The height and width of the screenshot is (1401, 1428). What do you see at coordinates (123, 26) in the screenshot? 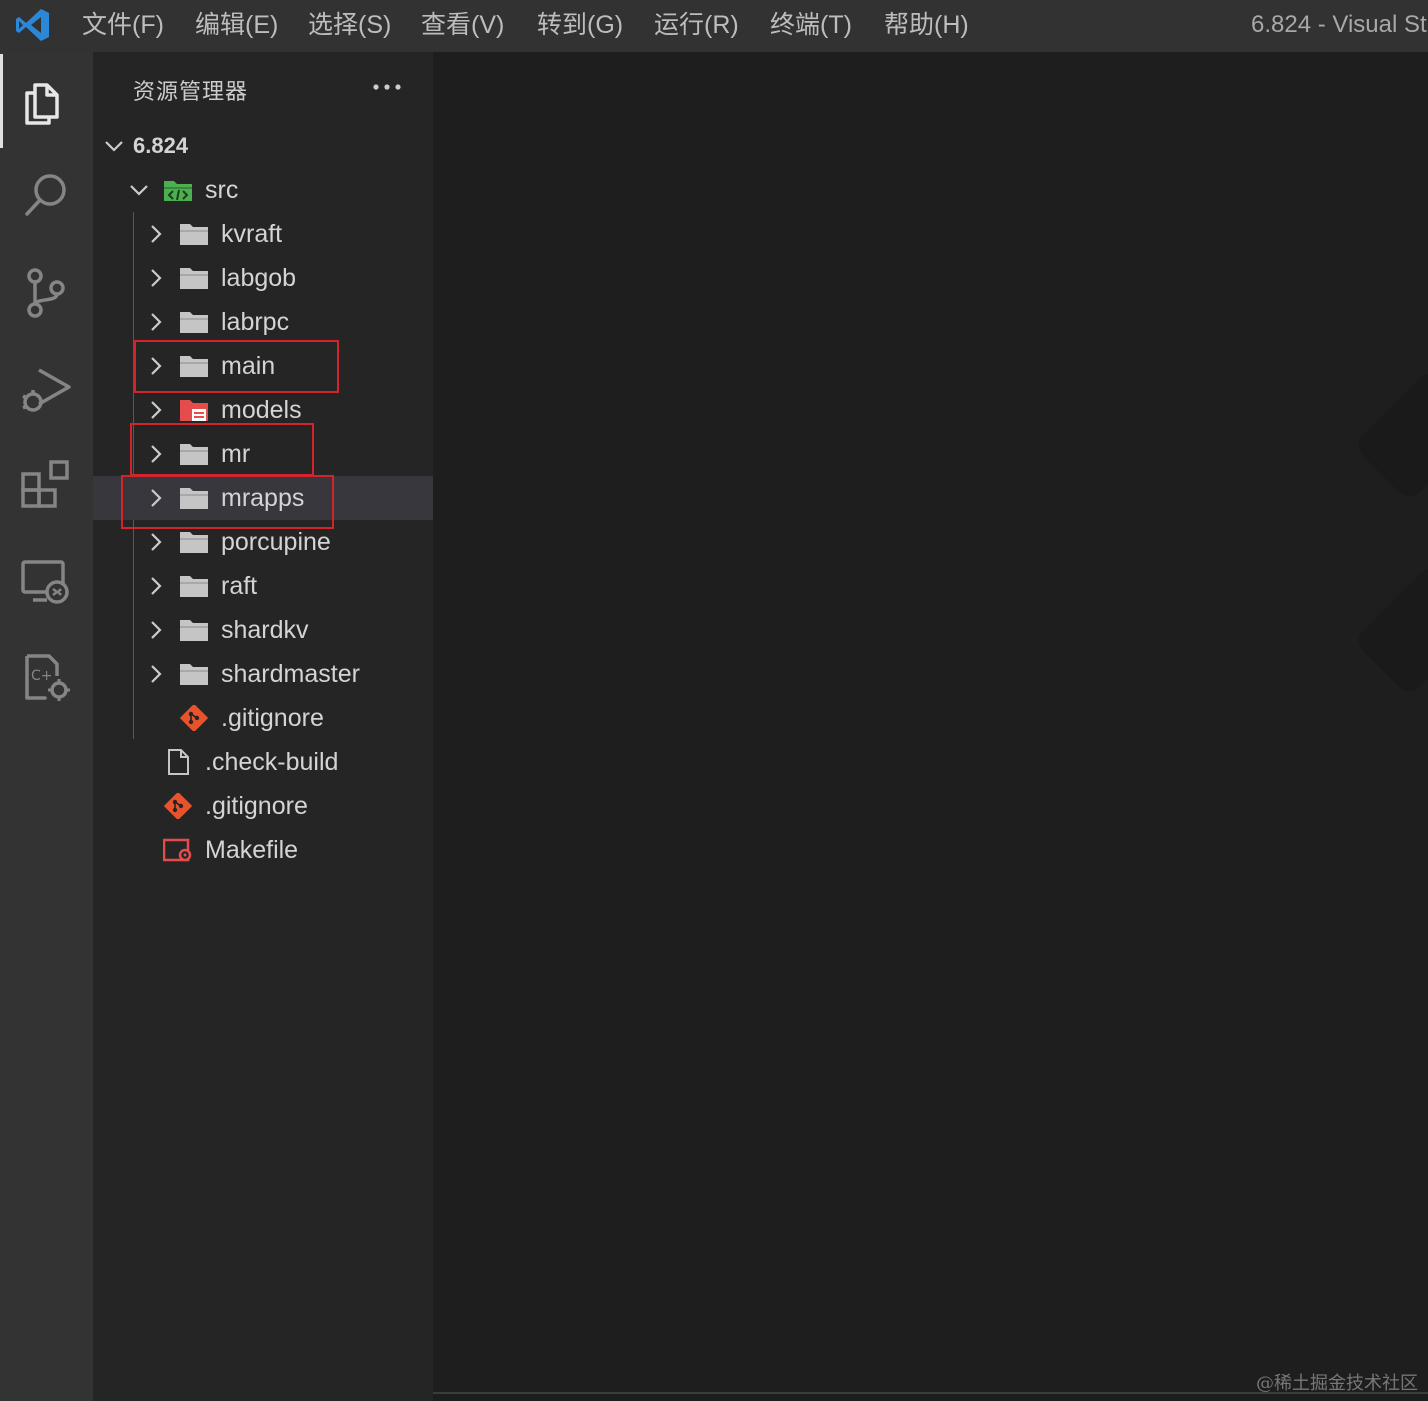
I see `menu-file: 文件(F)` at bounding box center [123, 26].